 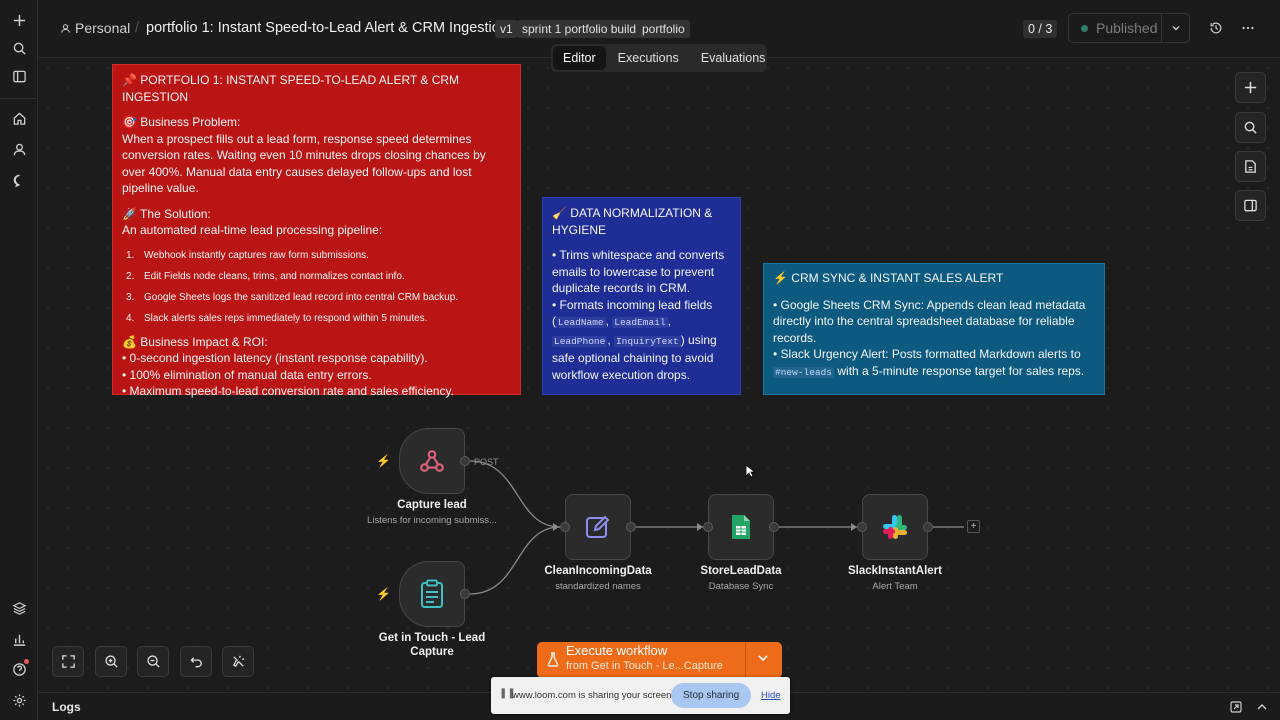 What do you see at coordinates (617, 650) in the screenshot?
I see `execute-label: Execute workflow` at bounding box center [617, 650].